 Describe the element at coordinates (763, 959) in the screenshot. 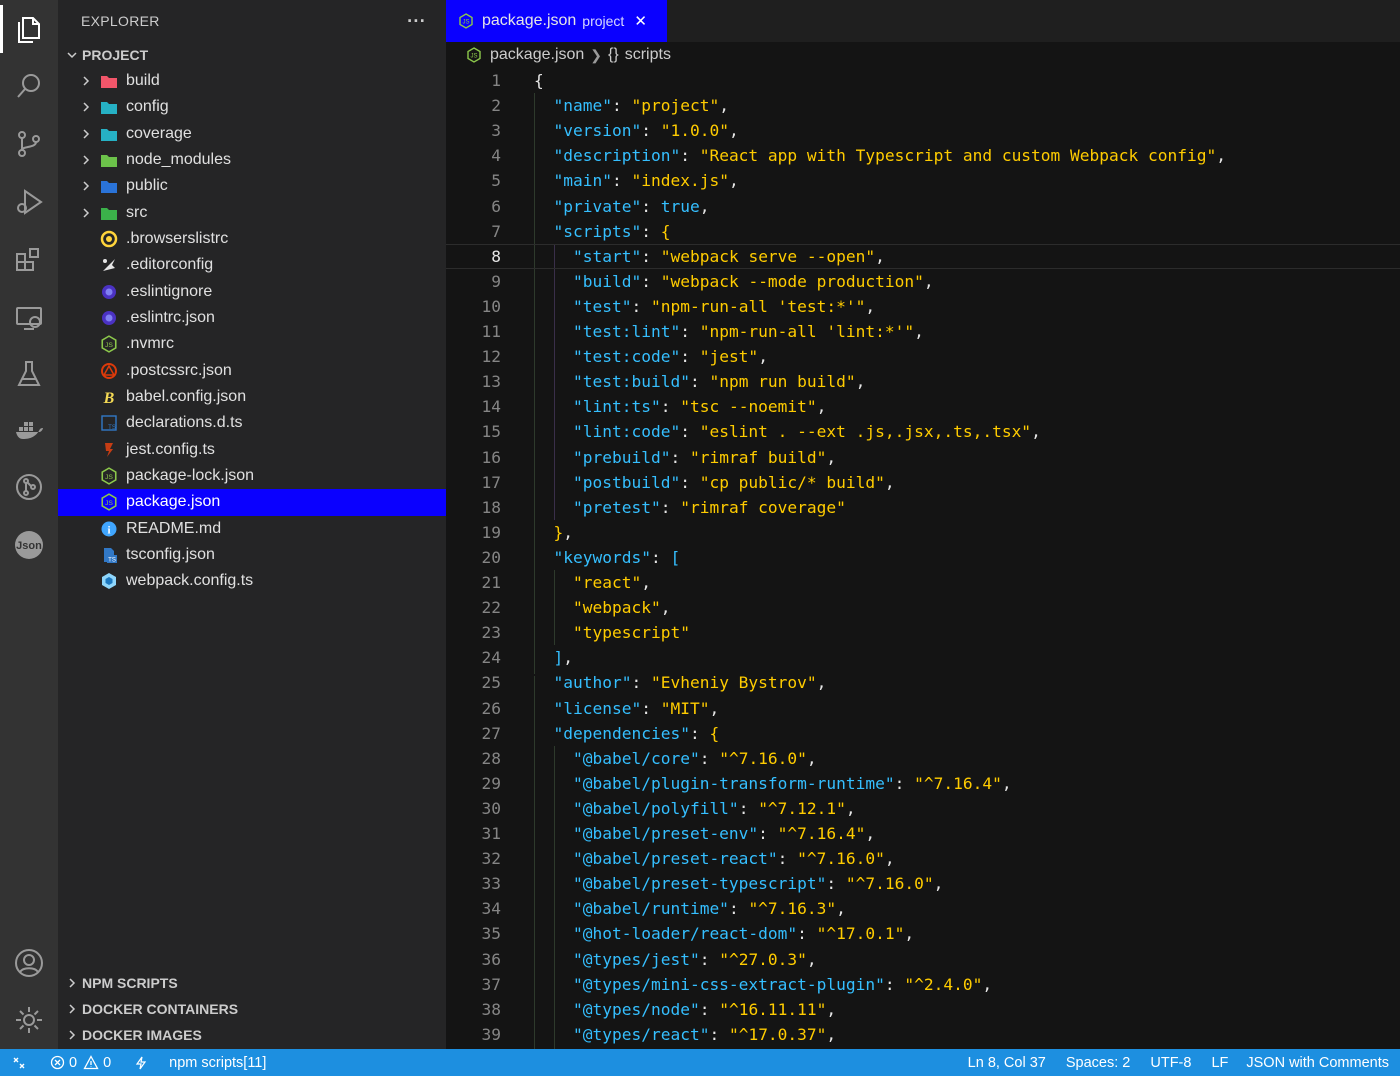

I see `code-token: "^27.0.3"` at that location.